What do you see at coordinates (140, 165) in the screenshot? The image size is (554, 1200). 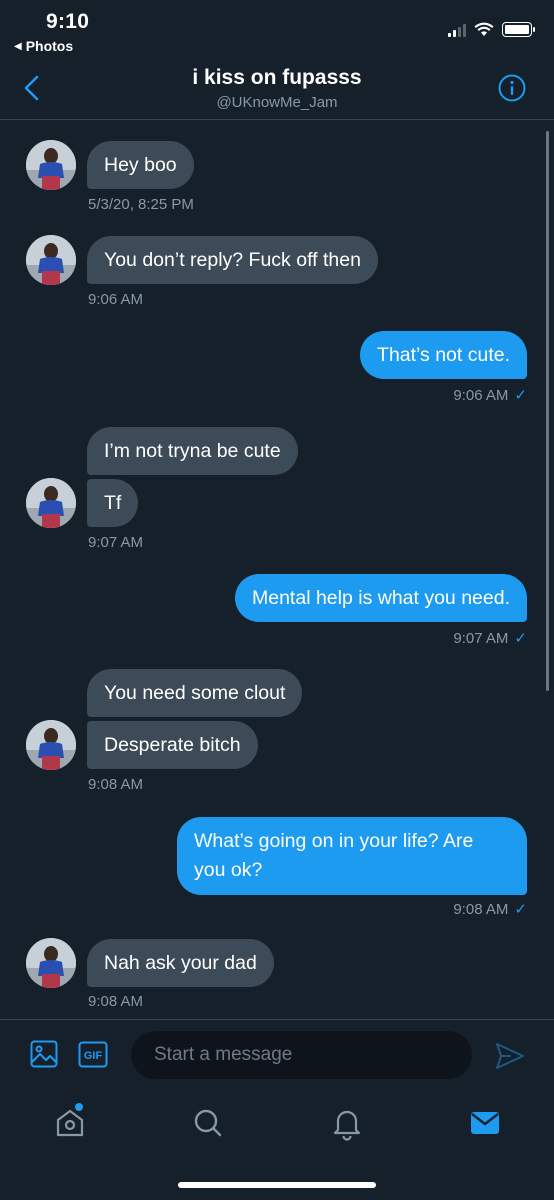 I see `message-bubble-incoming: Hey boo` at bounding box center [140, 165].